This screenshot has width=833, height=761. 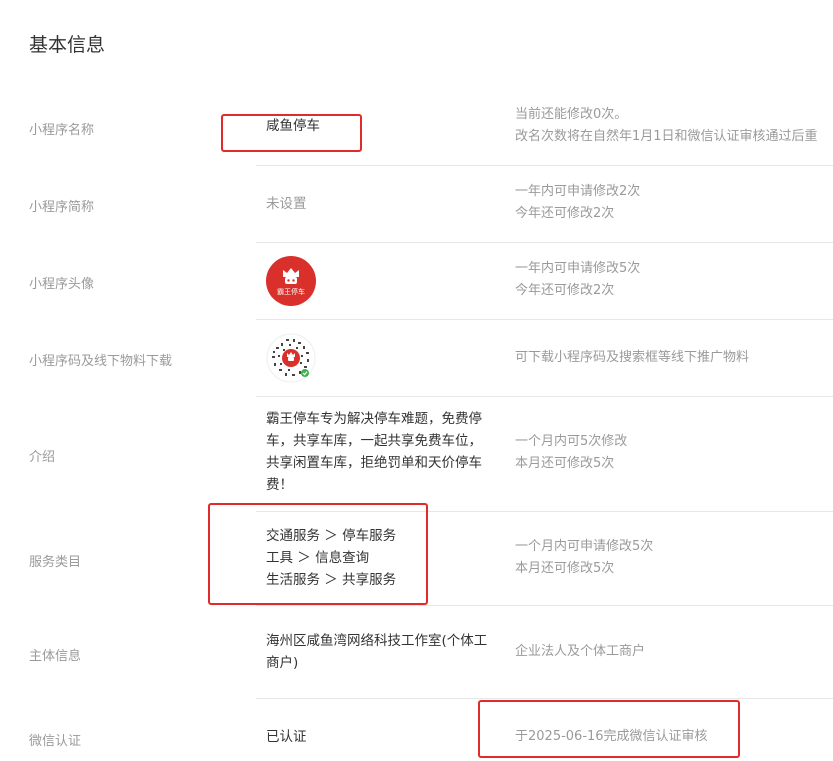 I want to click on hint-qrcode: 可下载小程序码及搜索框等线下推广物料, so click(x=632, y=358).